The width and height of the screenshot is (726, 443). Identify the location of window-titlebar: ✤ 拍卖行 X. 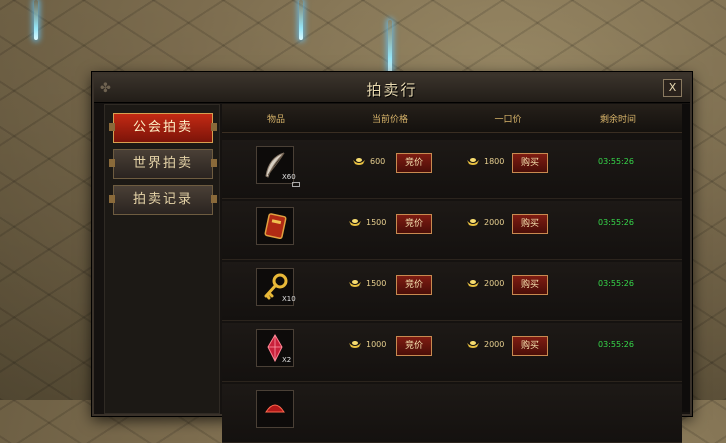
(392, 88).